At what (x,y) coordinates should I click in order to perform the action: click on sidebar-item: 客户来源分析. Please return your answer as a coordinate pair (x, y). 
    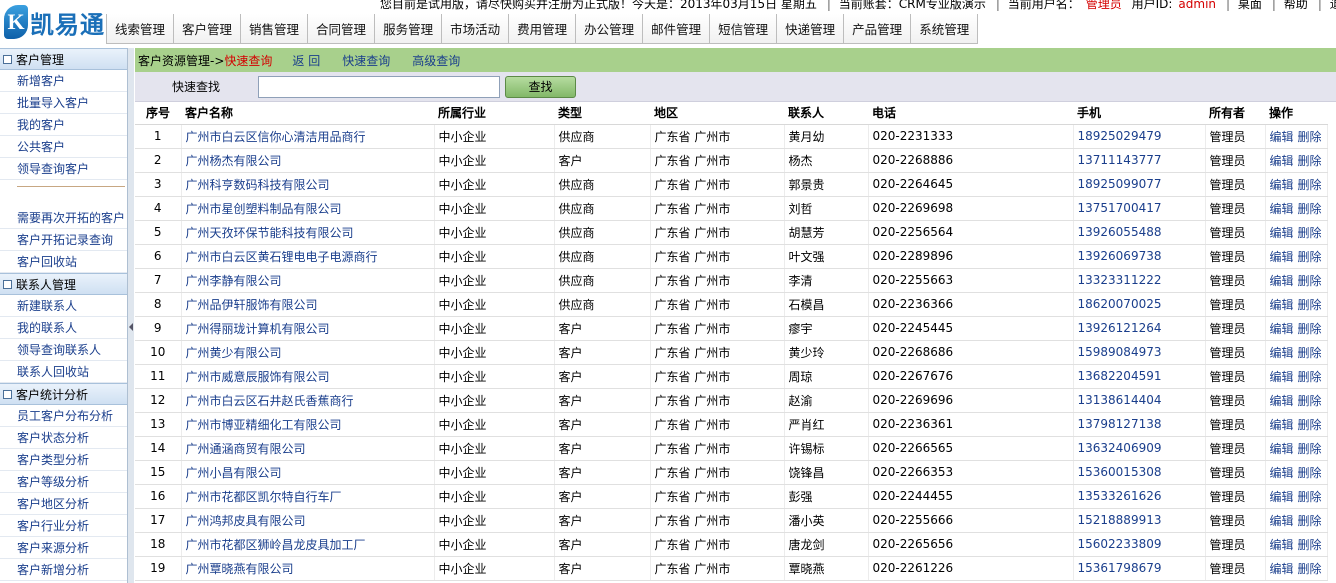
    Looking at the image, I should click on (63, 548).